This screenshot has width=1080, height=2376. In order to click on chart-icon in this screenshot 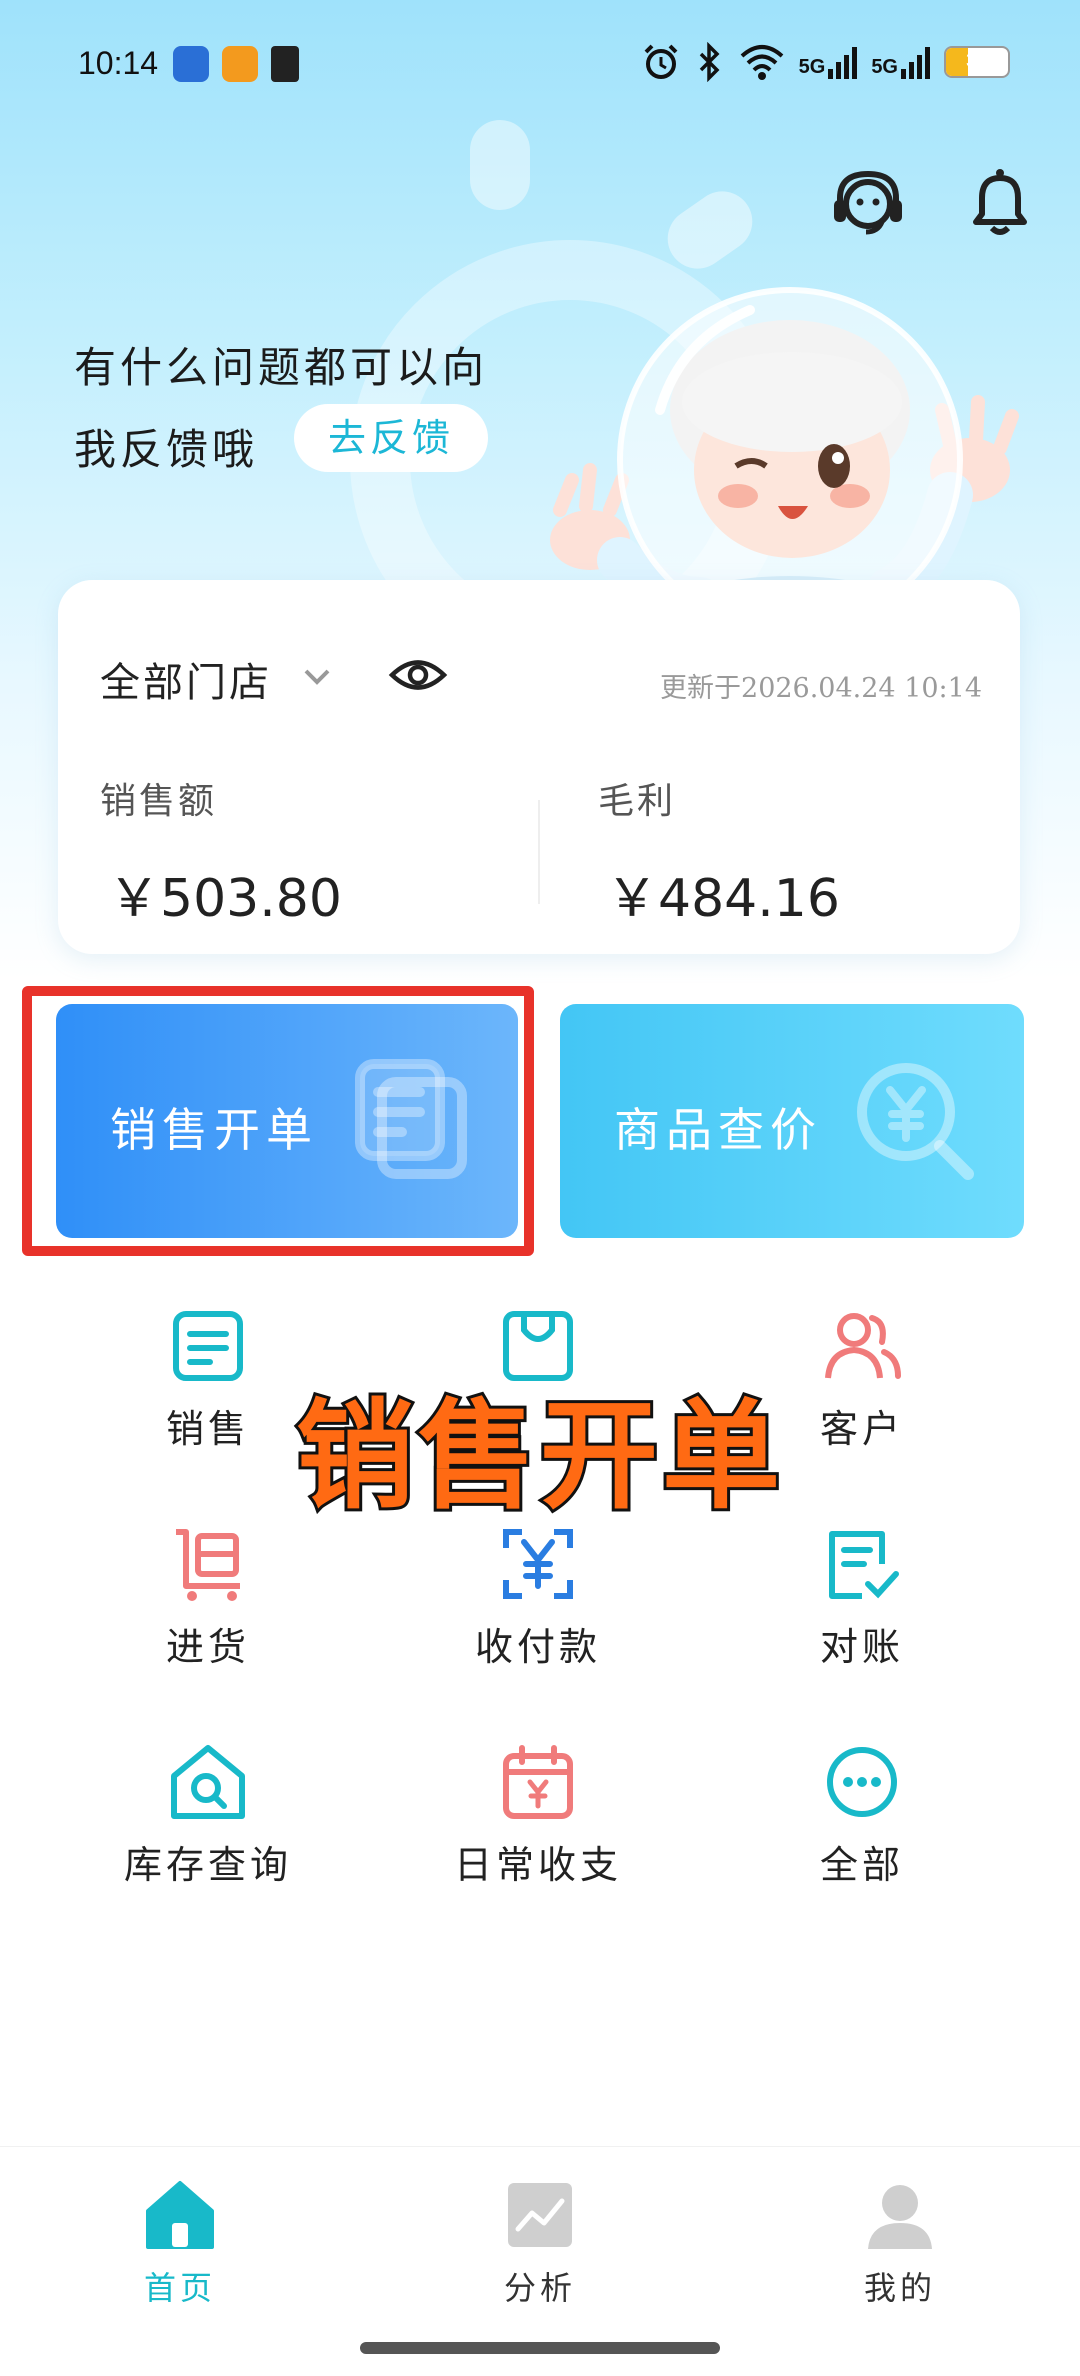, I will do `click(540, 2215)`.